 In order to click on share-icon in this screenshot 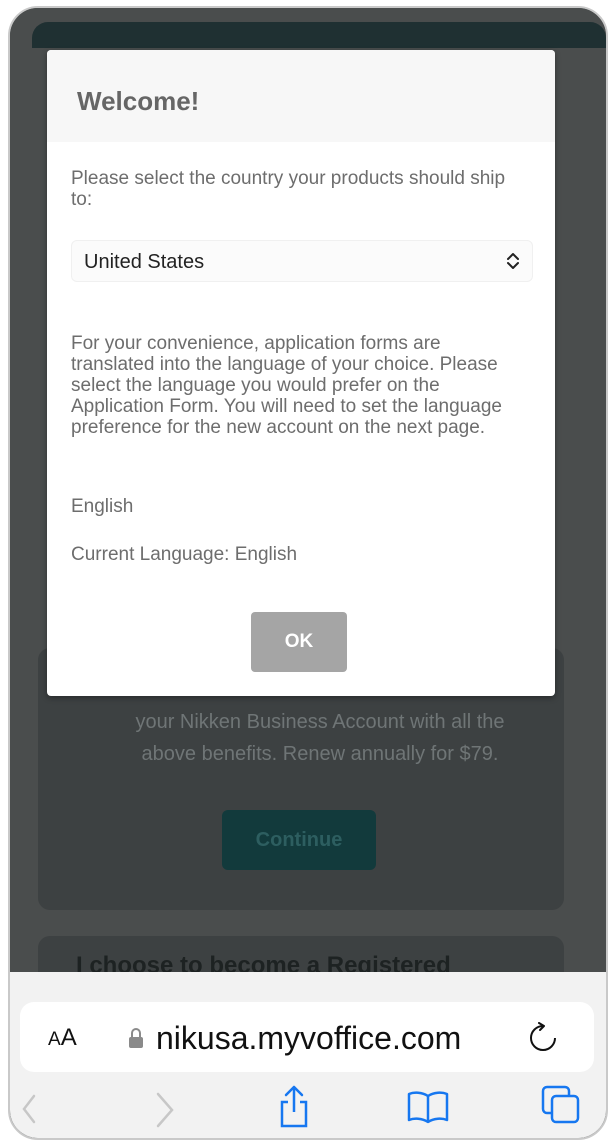, I will do `click(294, 1106)`.